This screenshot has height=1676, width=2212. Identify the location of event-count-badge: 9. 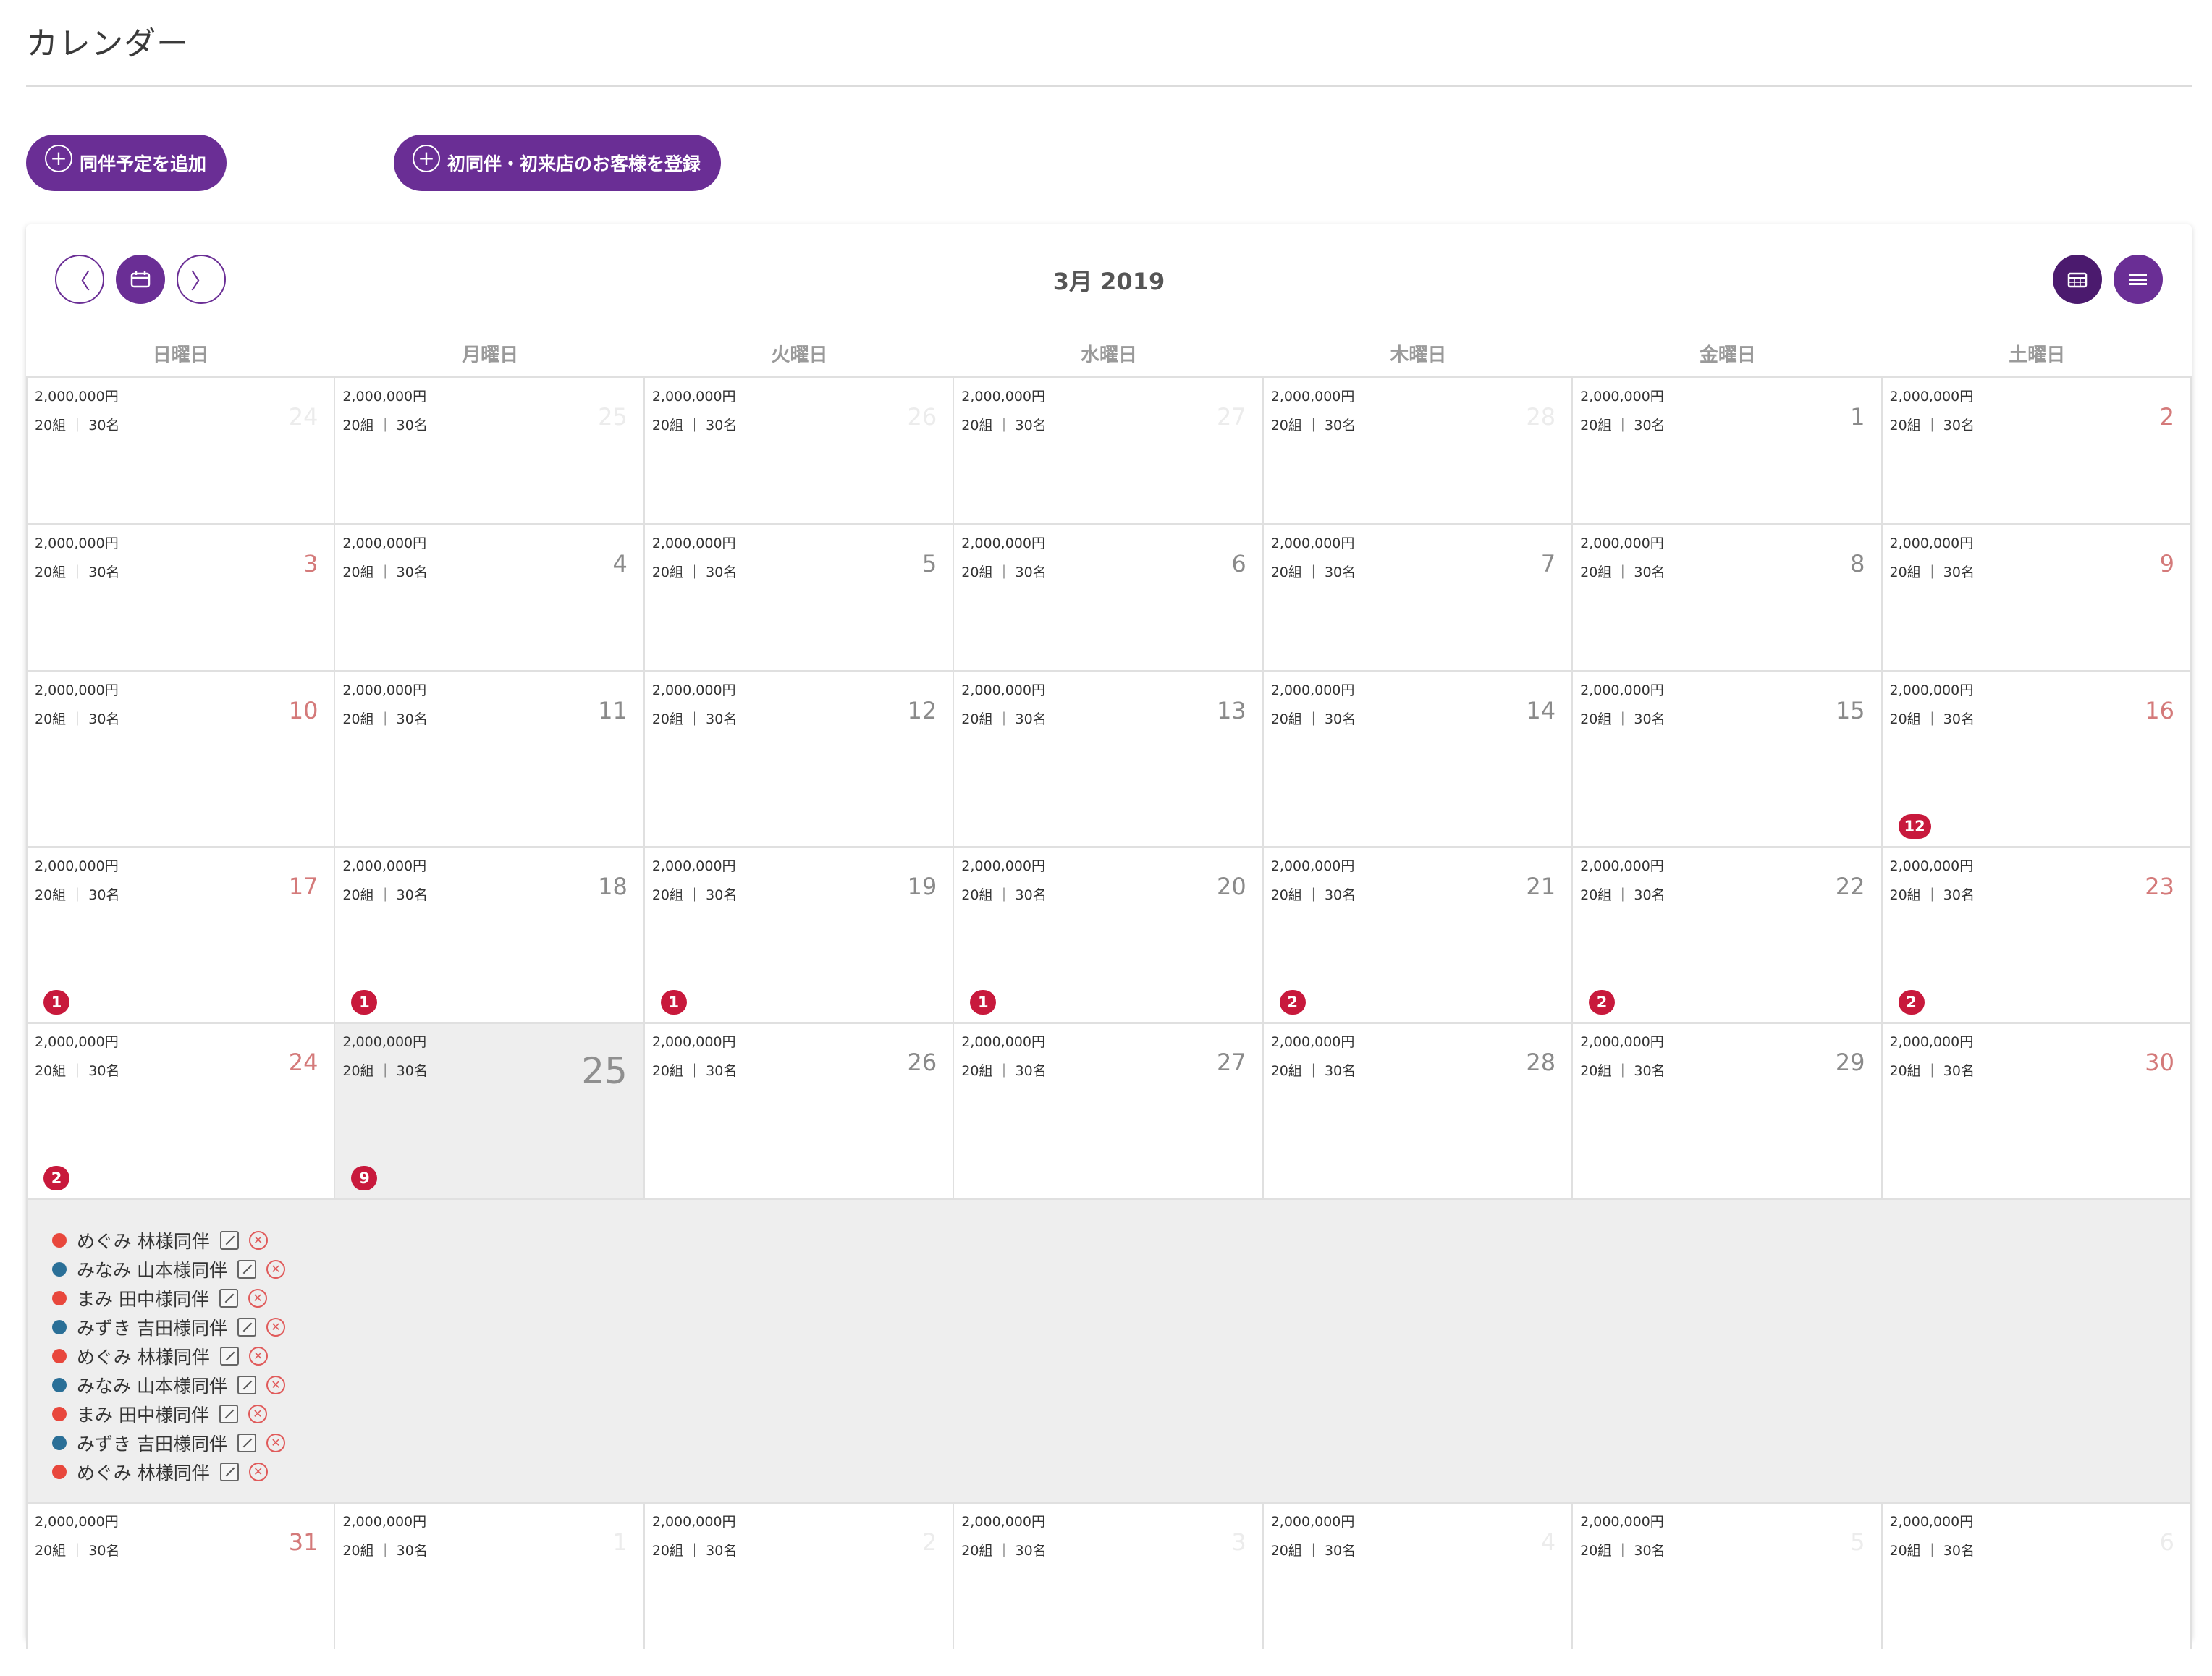
(365, 1178).